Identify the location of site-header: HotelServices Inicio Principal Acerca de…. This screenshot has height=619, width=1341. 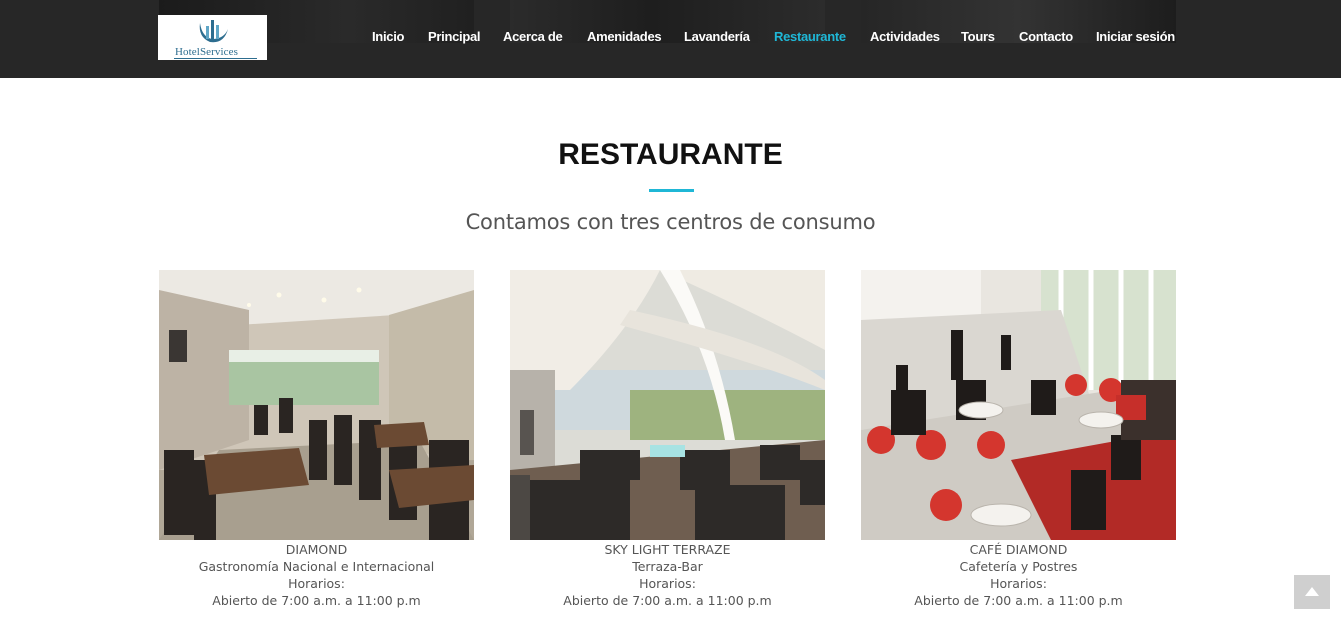
(670, 39).